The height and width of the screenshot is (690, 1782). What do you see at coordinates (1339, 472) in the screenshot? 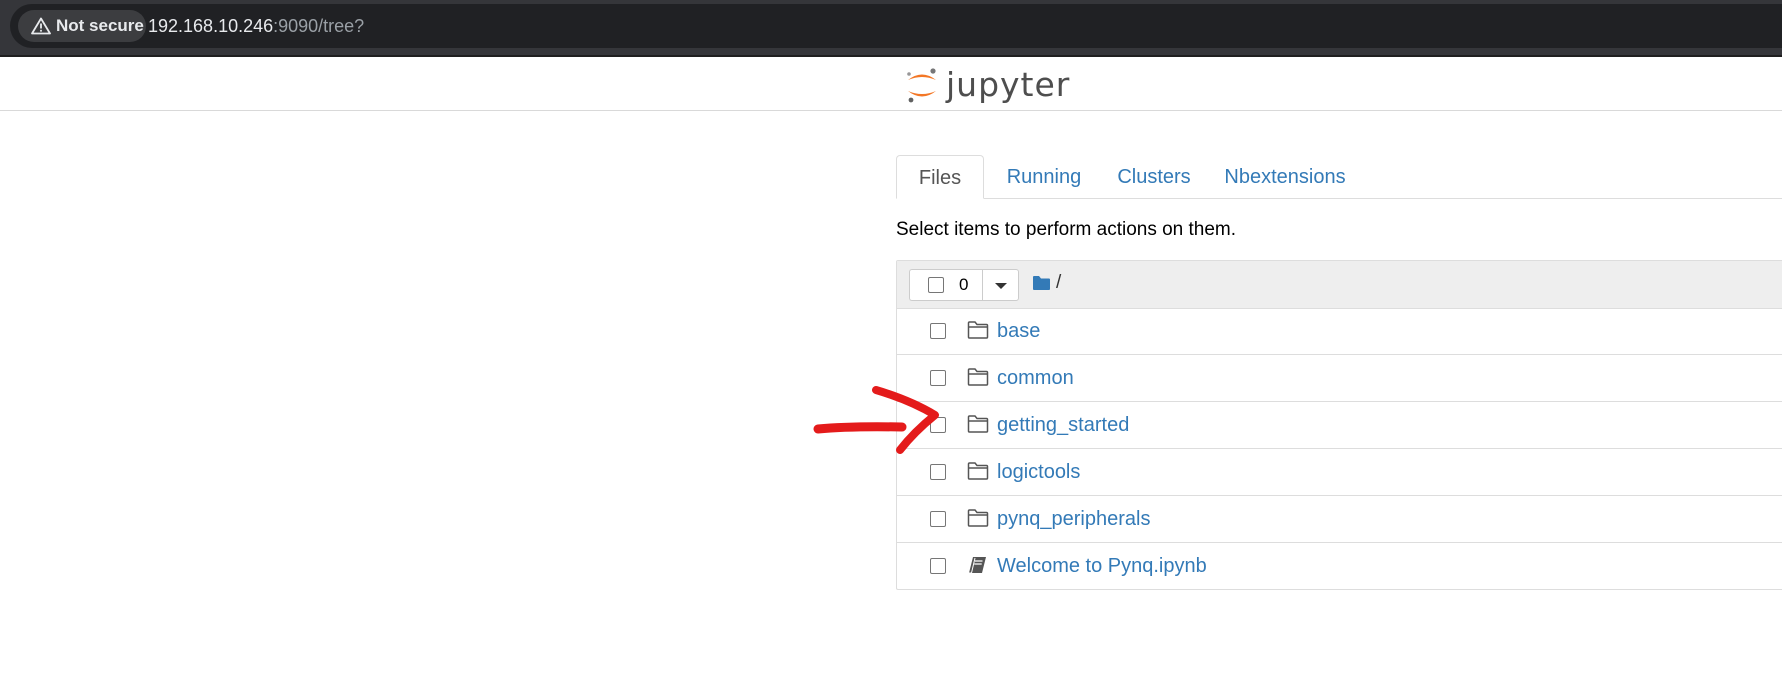
I see `list-item: logictools` at bounding box center [1339, 472].